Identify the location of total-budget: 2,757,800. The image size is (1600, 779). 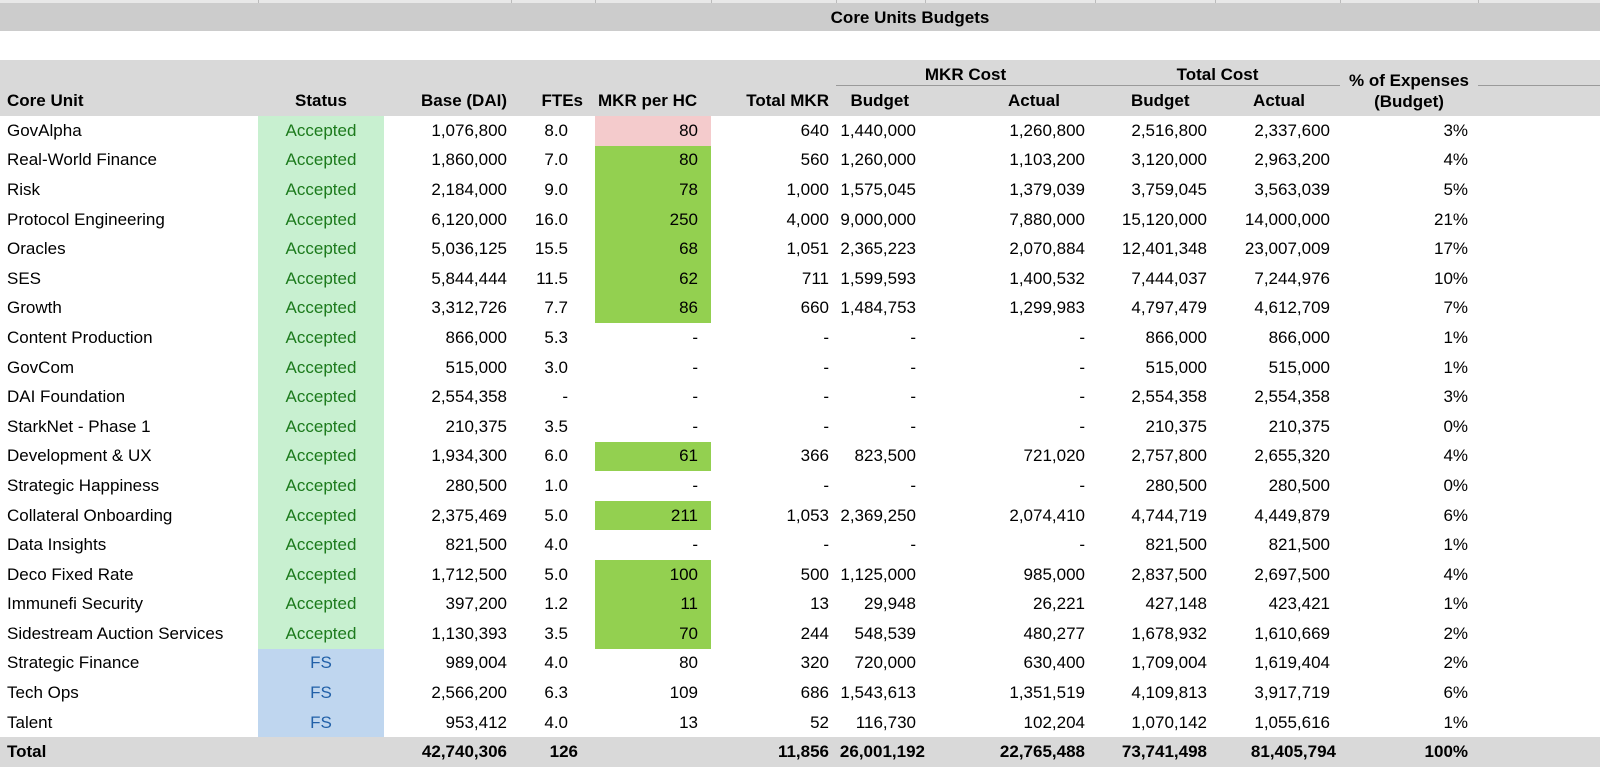
(1155, 457).